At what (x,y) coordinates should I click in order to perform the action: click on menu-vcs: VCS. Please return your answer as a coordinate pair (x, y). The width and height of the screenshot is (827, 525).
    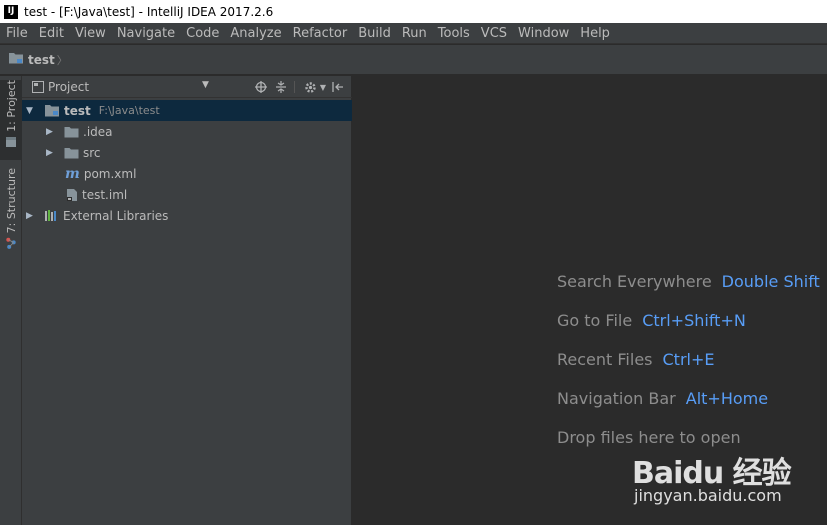
    Looking at the image, I should click on (493, 33).